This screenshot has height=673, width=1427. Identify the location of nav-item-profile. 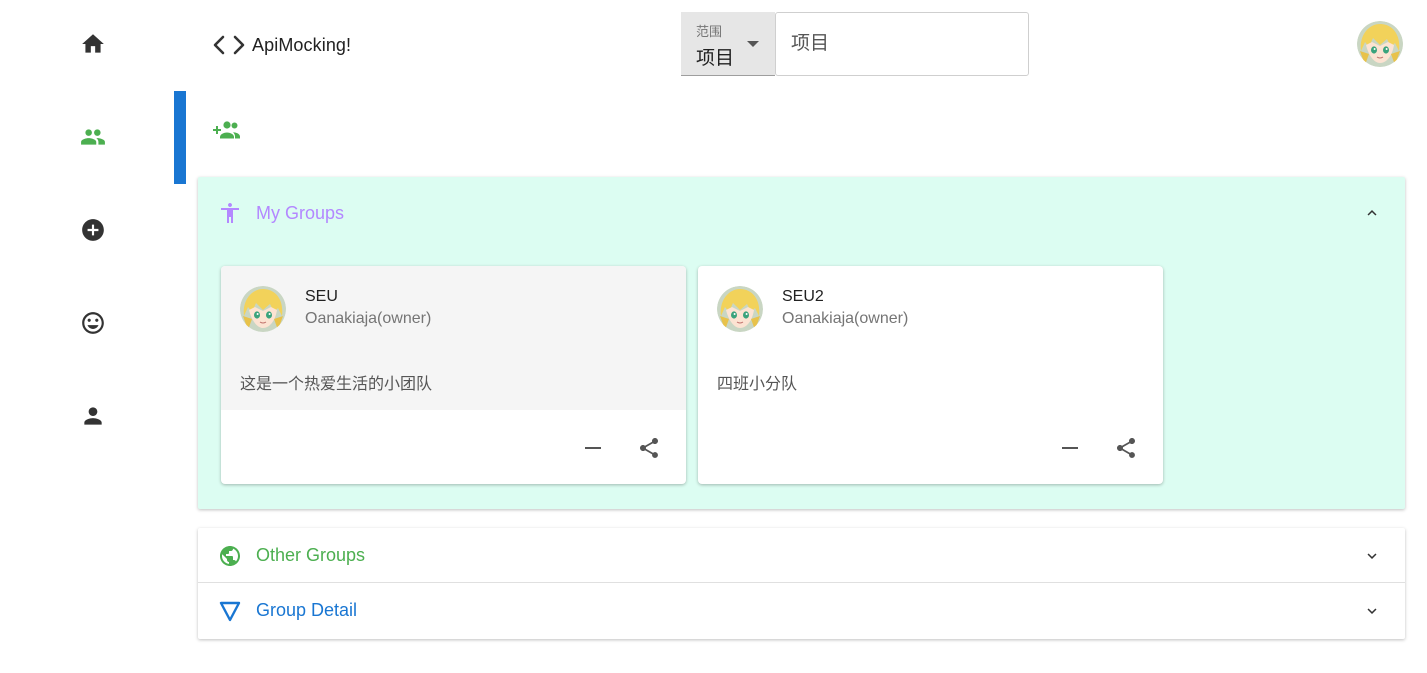
(93, 416).